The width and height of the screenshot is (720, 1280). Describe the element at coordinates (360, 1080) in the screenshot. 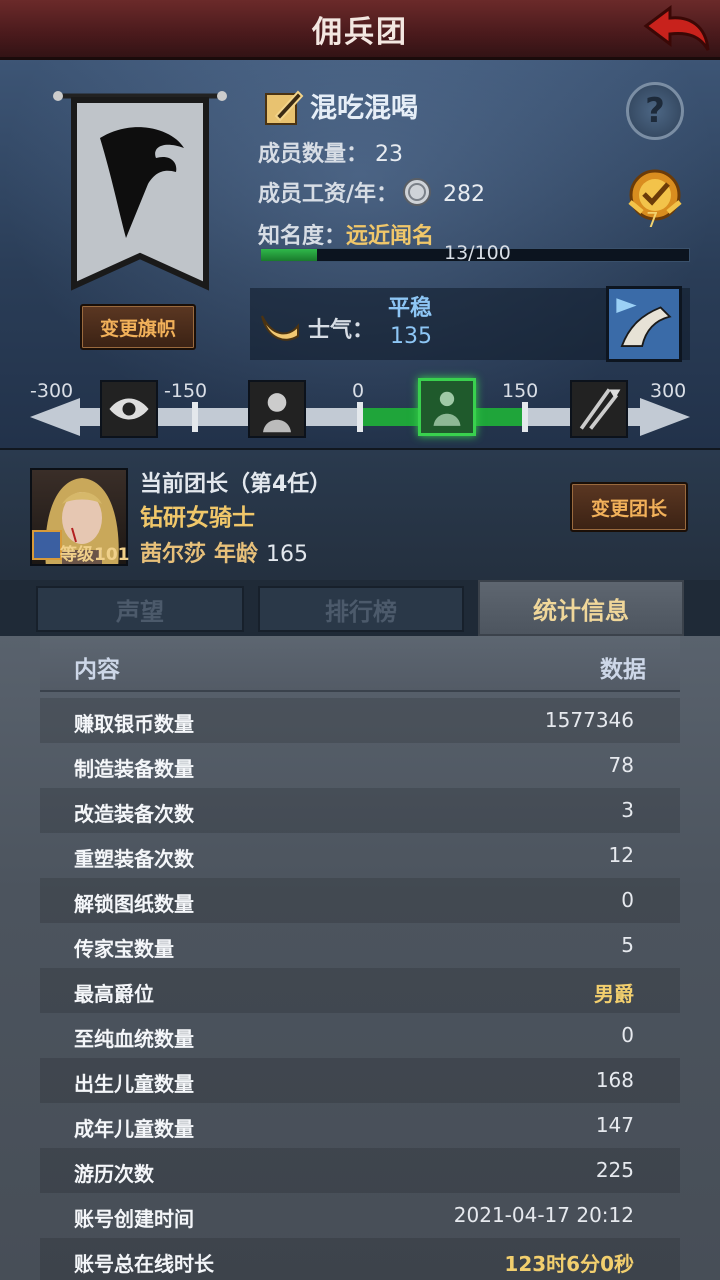

I see `table-row: 出生儿童数量 168` at that location.